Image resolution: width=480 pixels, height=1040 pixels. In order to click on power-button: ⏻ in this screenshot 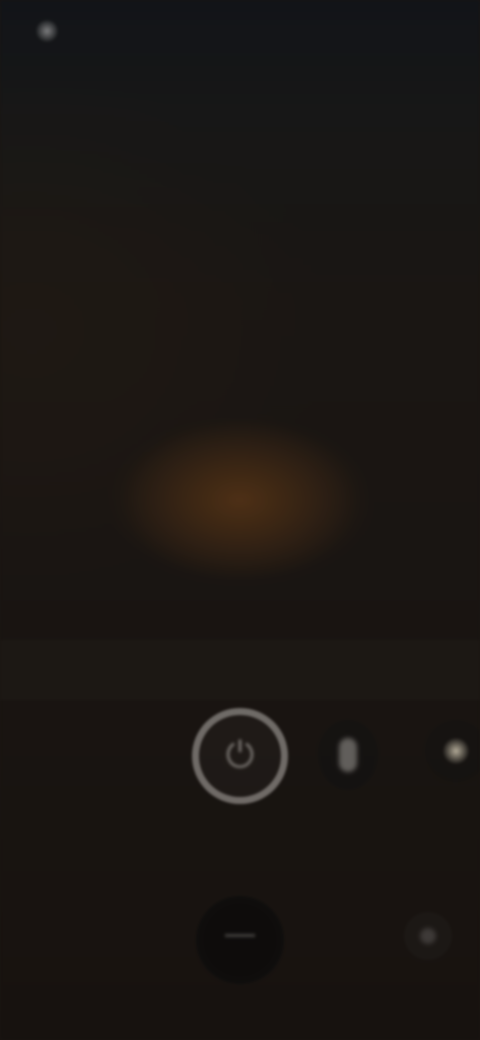, I will do `click(240, 773)`.